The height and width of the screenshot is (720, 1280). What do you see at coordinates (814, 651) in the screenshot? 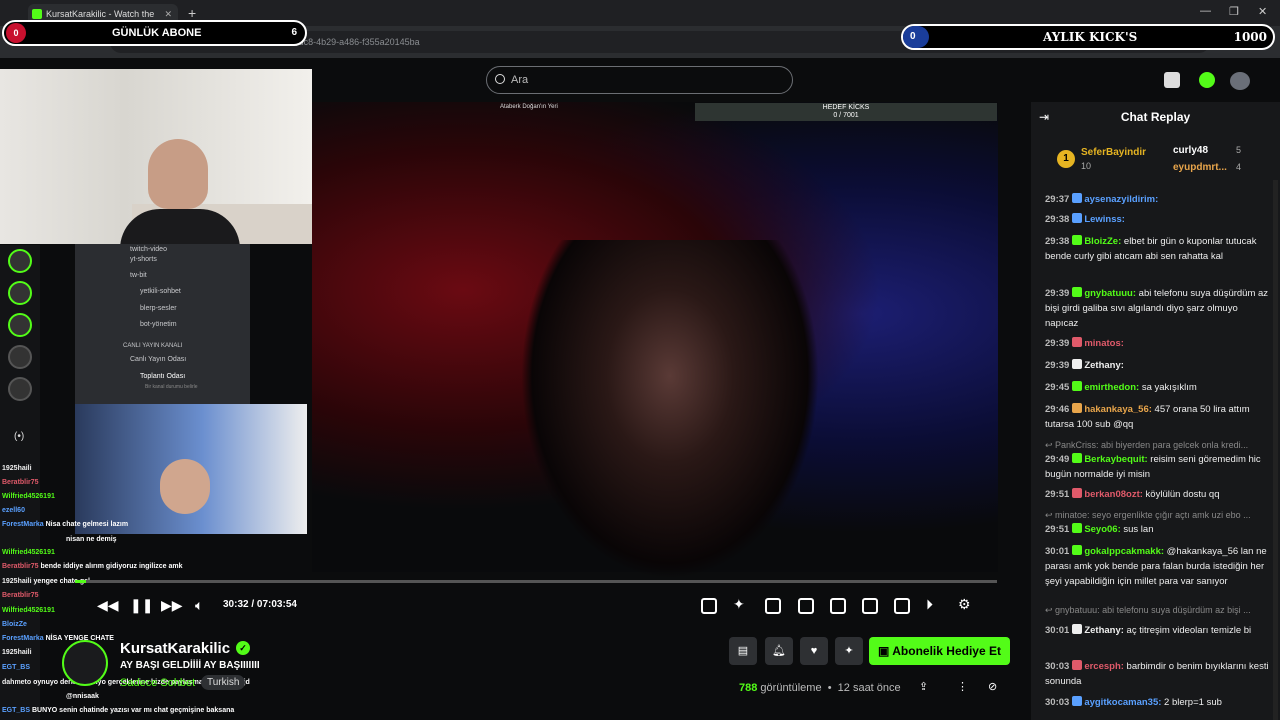
I see `follow-heart-button: ♥` at bounding box center [814, 651].